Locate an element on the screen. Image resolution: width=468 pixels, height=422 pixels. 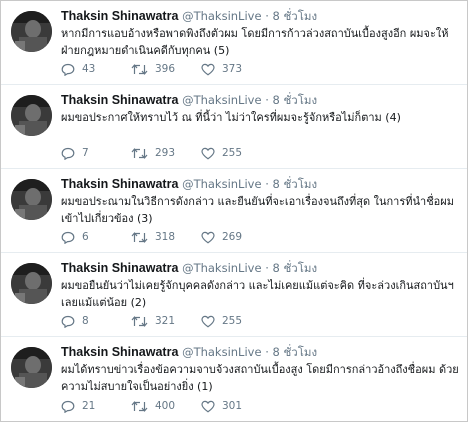
reply-count: 8 is located at coordinates (85, 321).